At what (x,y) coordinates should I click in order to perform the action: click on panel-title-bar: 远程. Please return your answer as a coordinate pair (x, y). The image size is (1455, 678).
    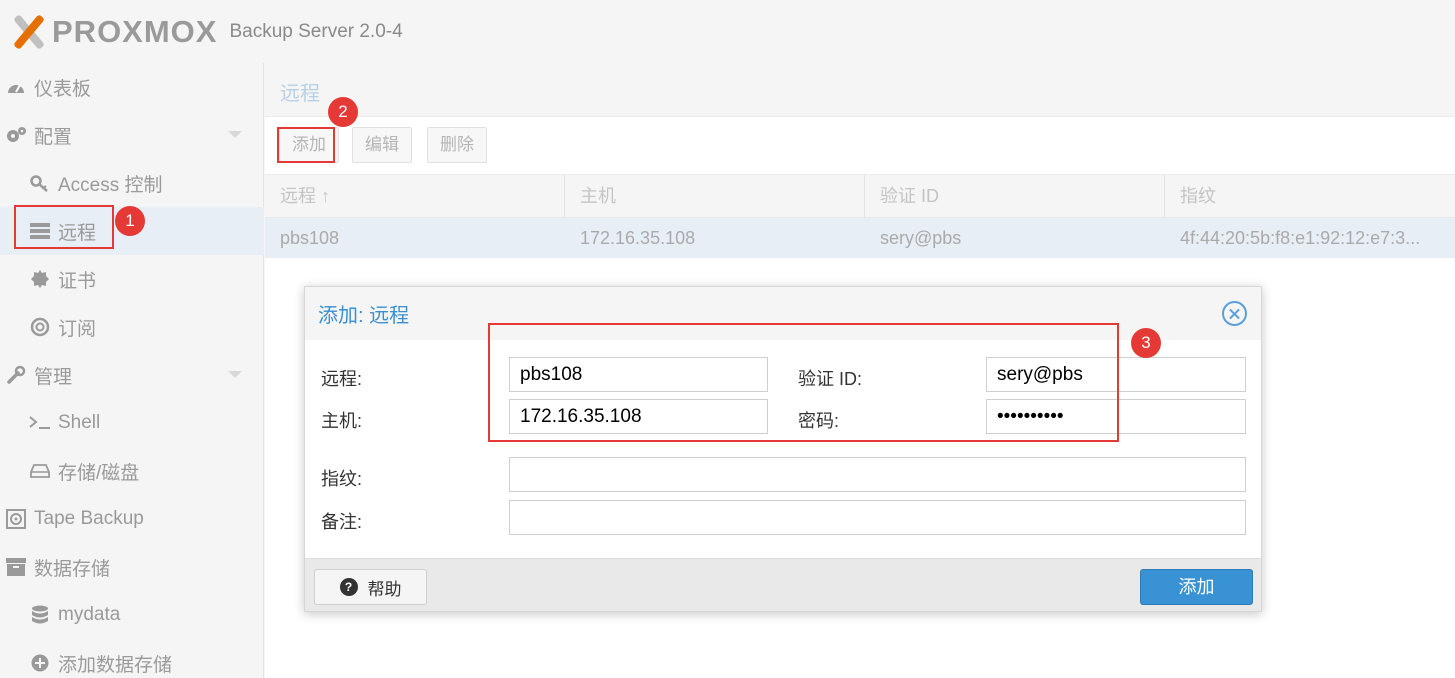
    Looking at the image, I should click on (860, 90).